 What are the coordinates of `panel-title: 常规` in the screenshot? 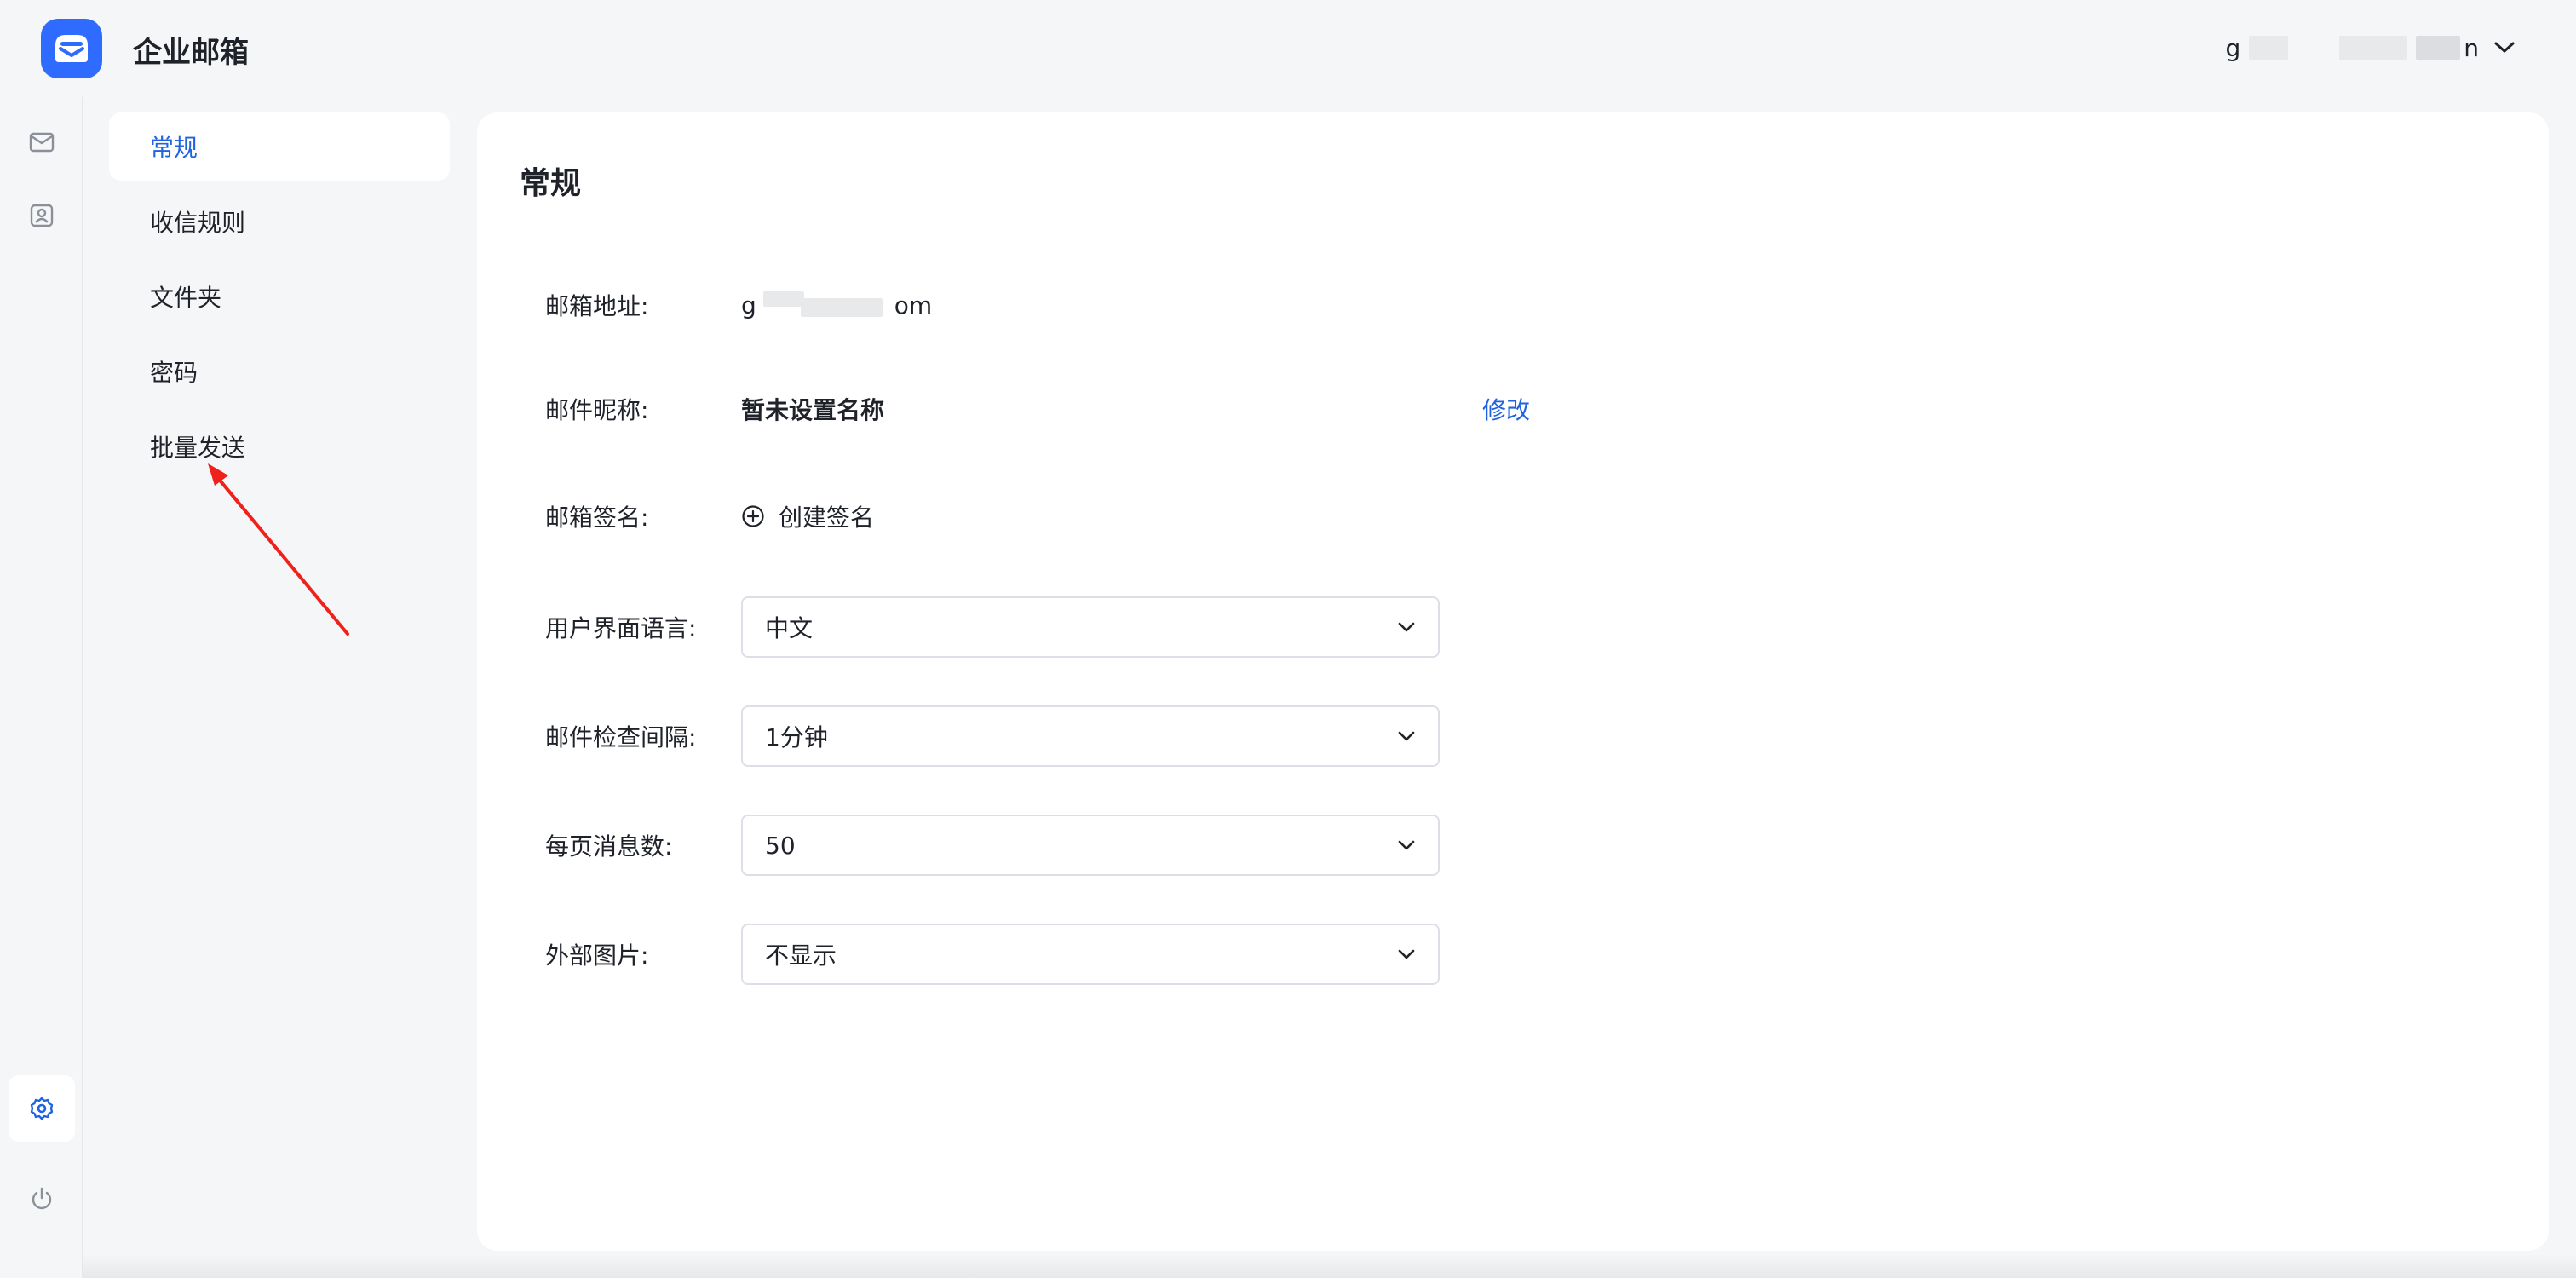 It's located at (551, 183).